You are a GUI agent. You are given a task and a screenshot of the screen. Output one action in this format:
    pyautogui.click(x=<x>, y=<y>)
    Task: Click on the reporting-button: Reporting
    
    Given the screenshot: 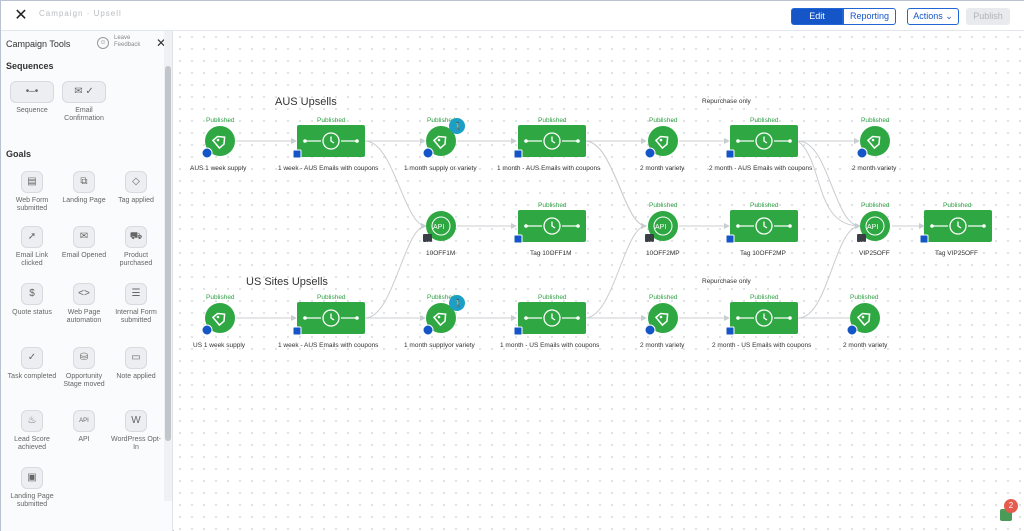 What is the action you would take?
    pyautogui.click(x=869, y=16)
    